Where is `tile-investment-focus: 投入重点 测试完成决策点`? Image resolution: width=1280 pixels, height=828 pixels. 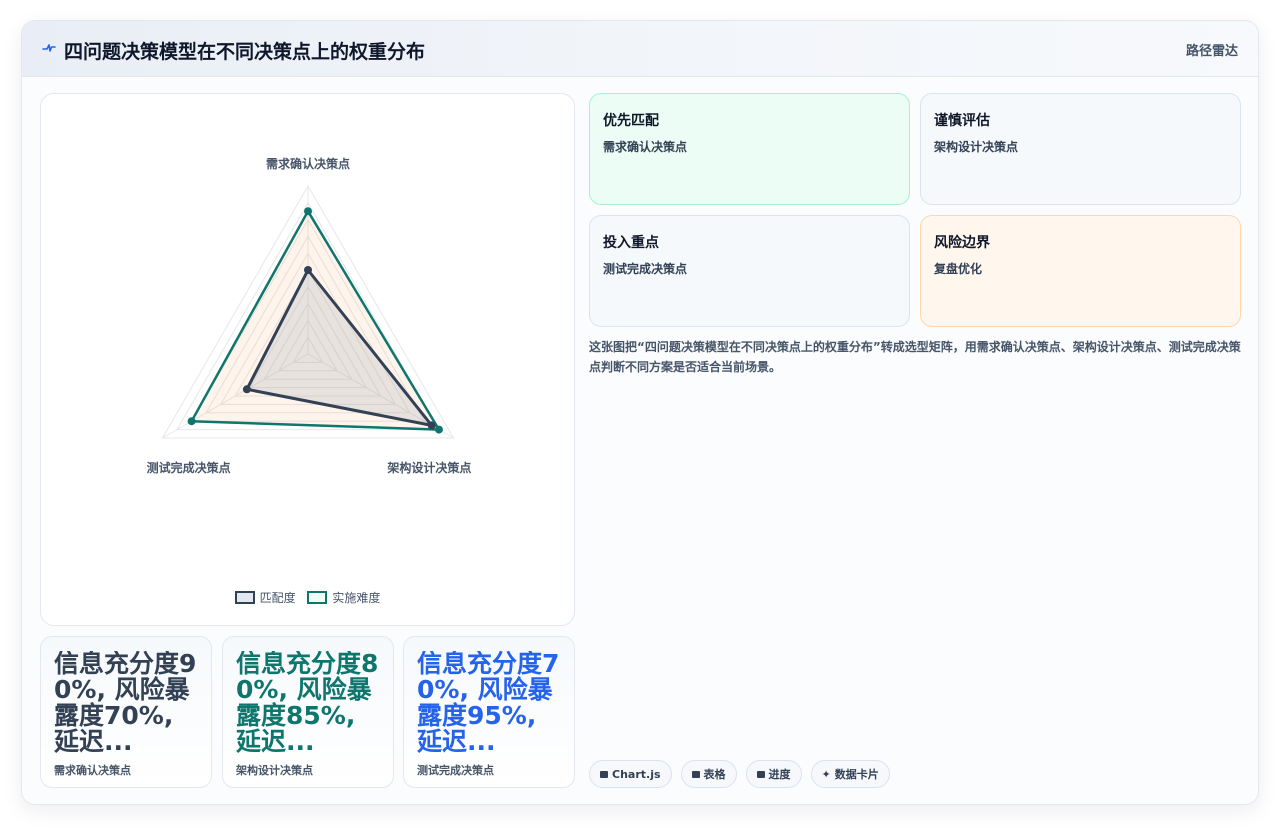 tile-investment-focus: 投入重点 测试完成决策点 is located at coordinates (749, 271).